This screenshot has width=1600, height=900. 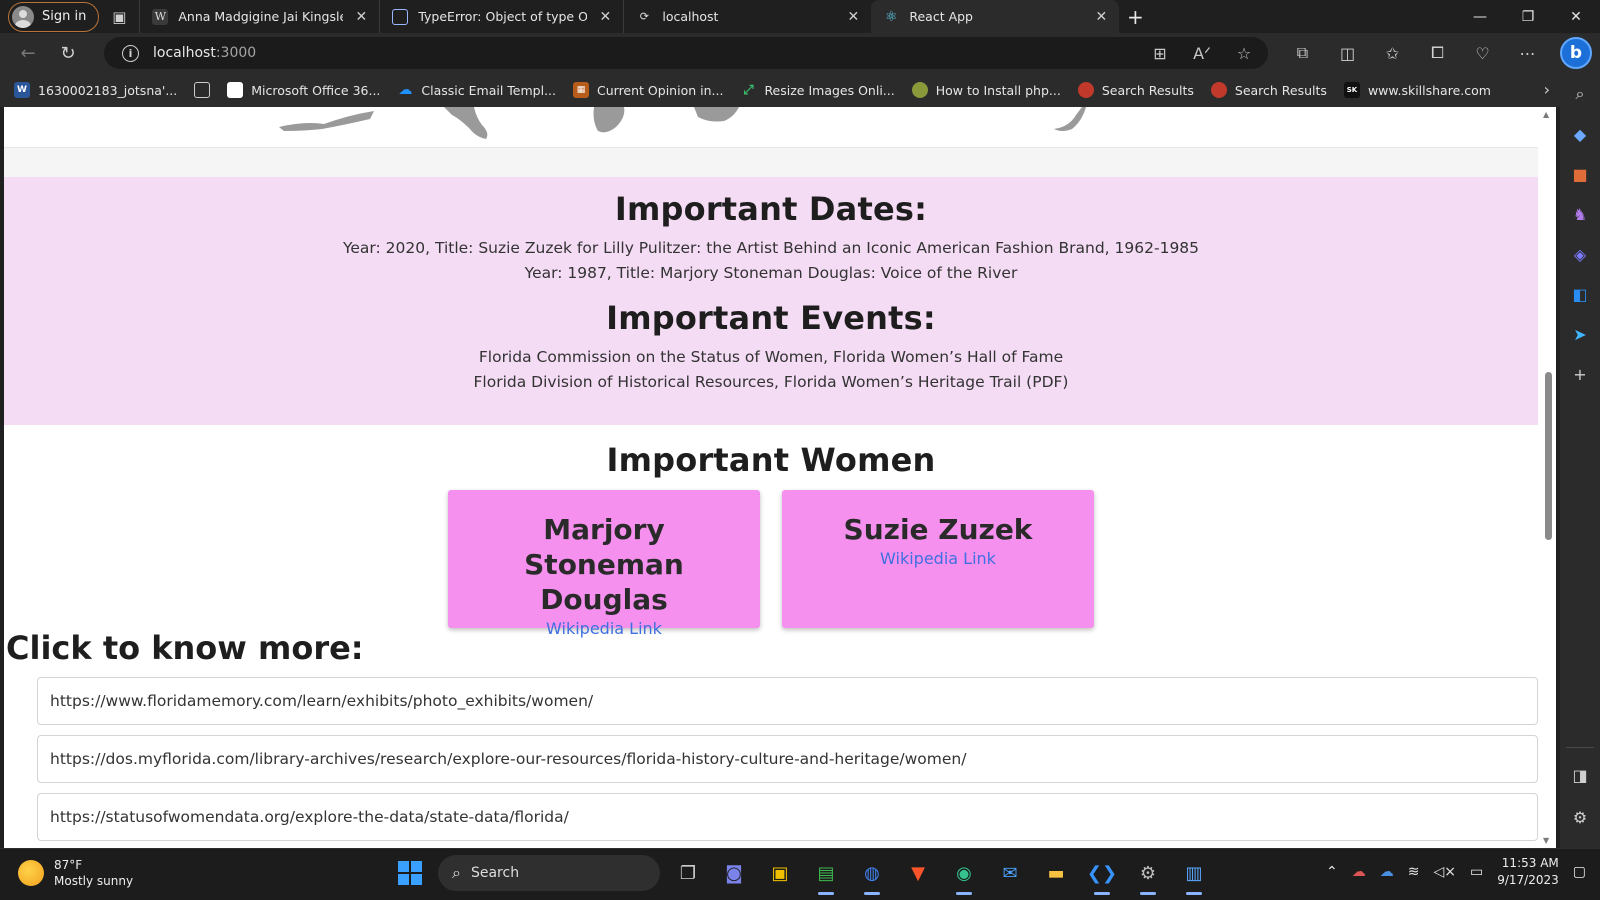 What do you see at coordinates (28, 53) in the screenshot?
I see `back-icon: ←` at bounding box center [28, 53].